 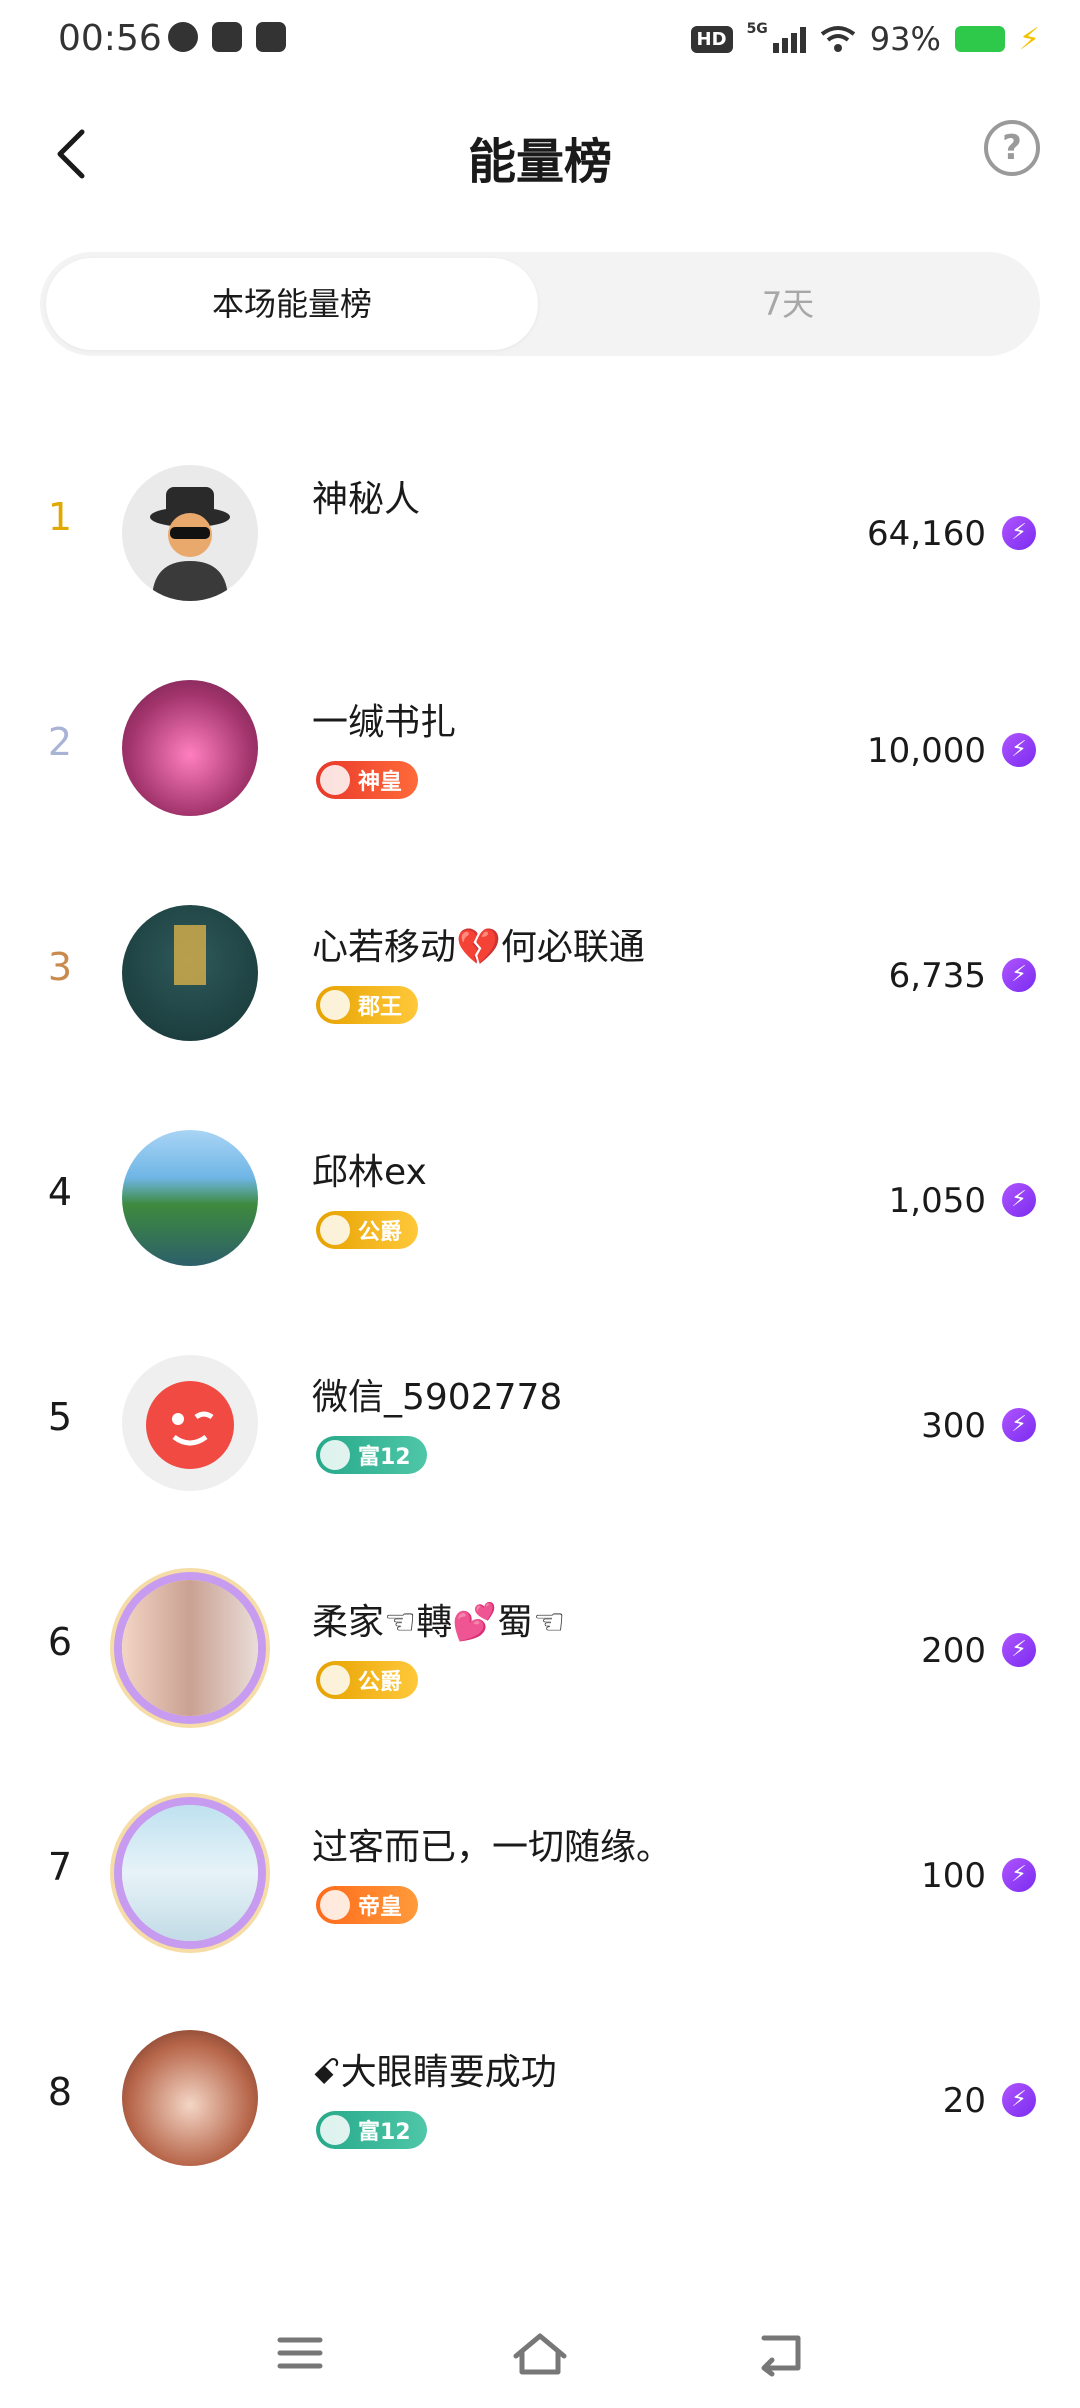 What do you see at coordinates (953, 1876) in the screenshot?
I see `energy-score: 100` at bounding box center [953, 1876].